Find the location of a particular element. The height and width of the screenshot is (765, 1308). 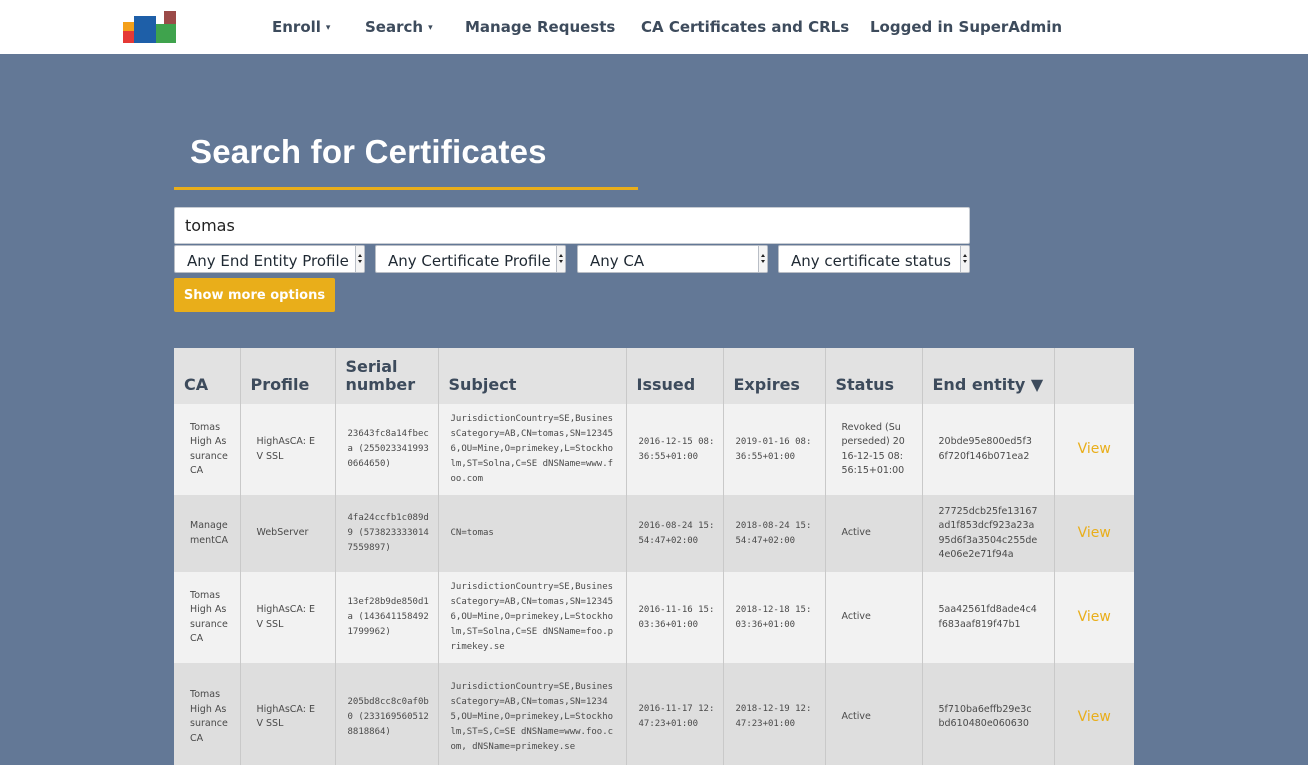

nav-logged-in-user: Logged in SuperAdmin is located at coordinates (966, 27).